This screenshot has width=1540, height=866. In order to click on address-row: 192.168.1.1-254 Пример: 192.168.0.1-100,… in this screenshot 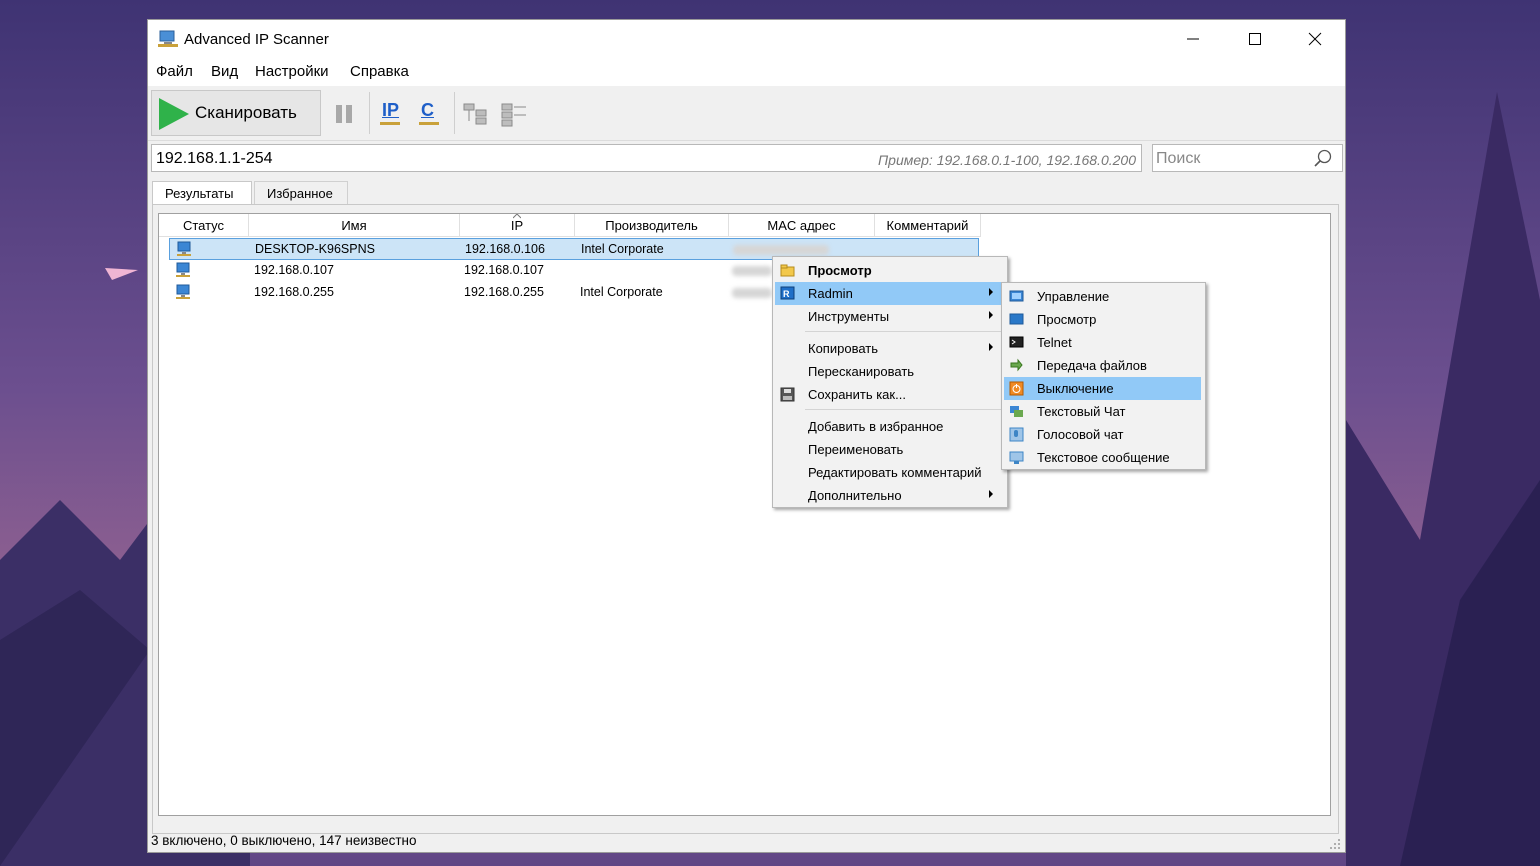, I will do `click(746, 158)`.